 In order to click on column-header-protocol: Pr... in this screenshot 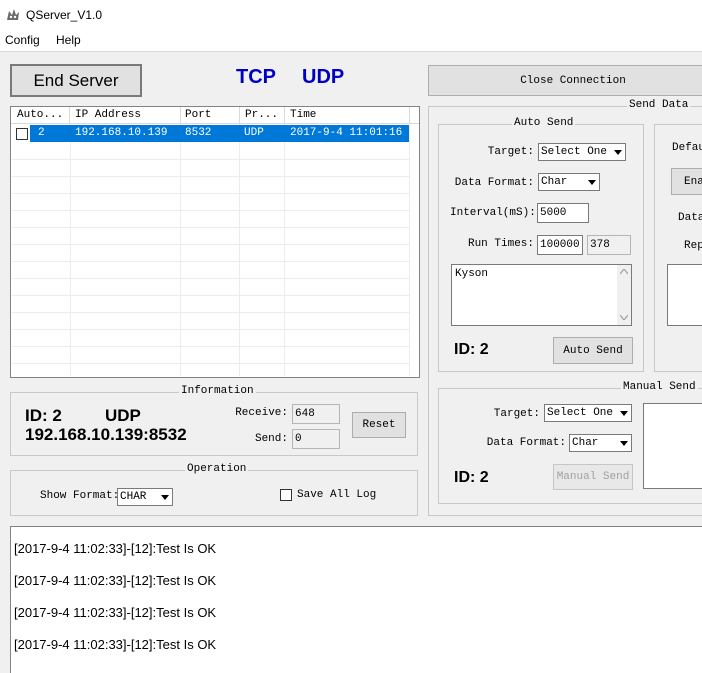, I will do `click(261, 115)`.